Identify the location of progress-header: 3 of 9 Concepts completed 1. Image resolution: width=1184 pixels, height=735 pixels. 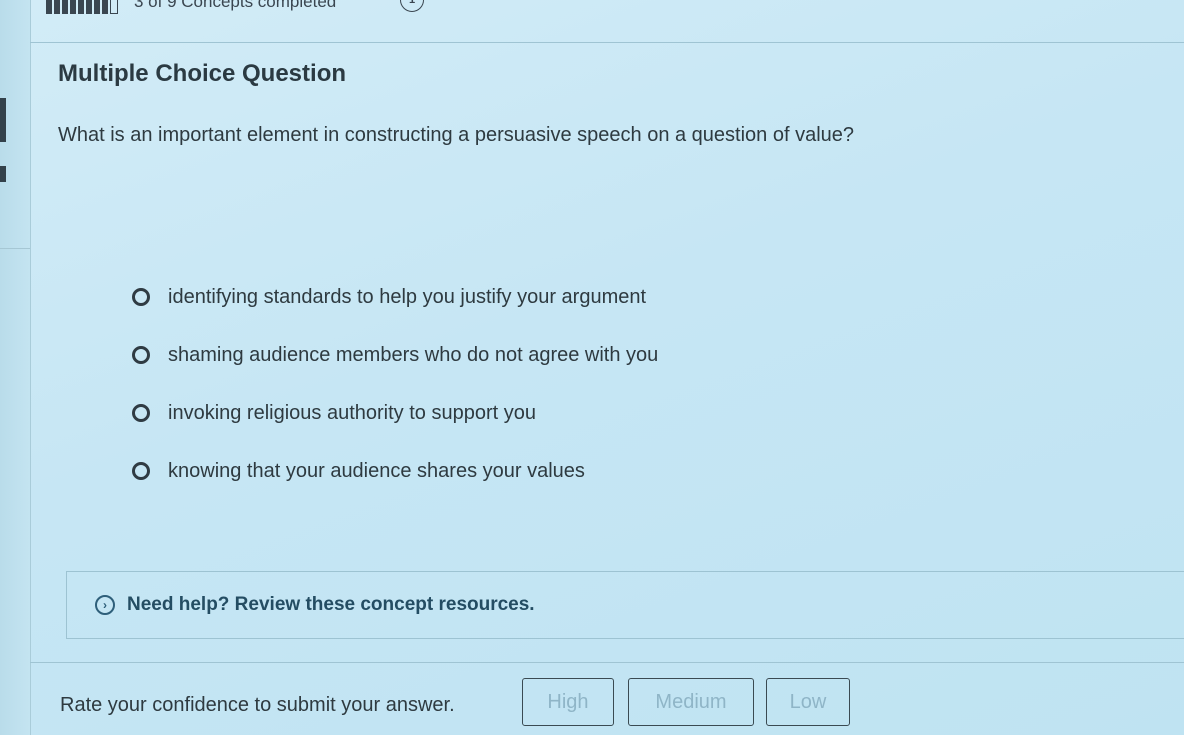
(607, 21).